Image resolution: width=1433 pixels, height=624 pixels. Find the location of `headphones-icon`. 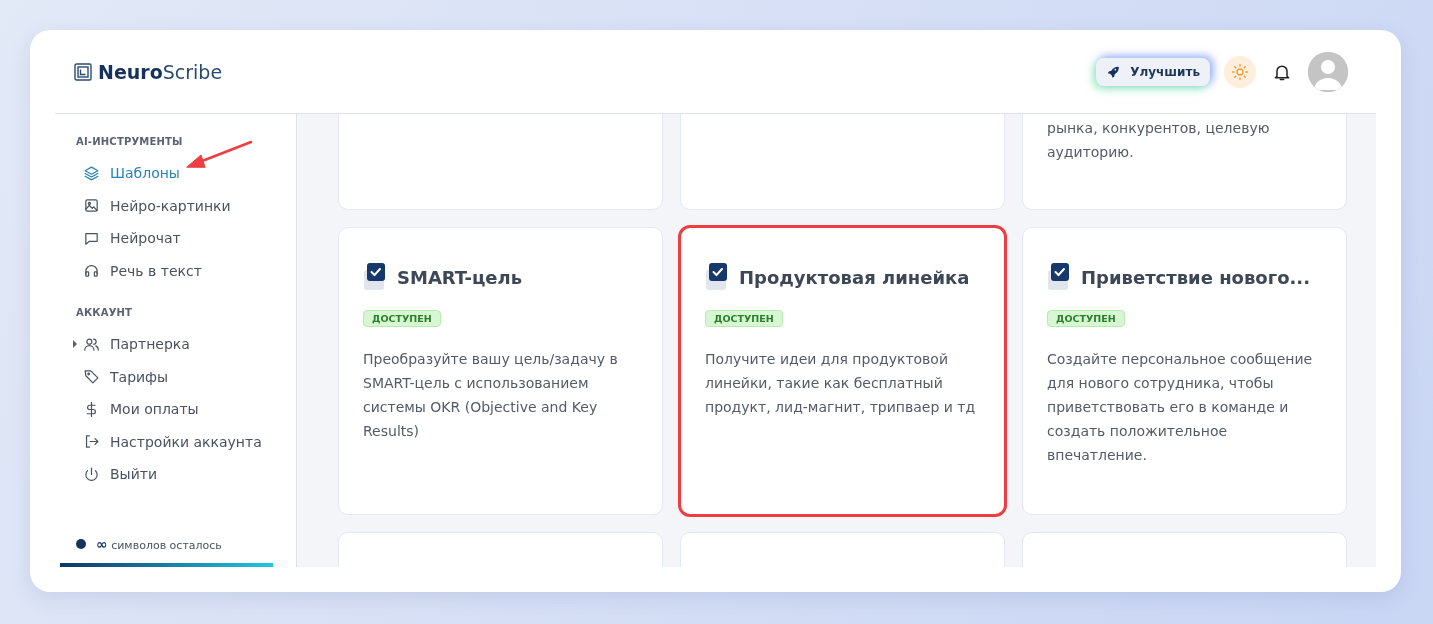

headphones-icon is located at coordinates (91, 271).